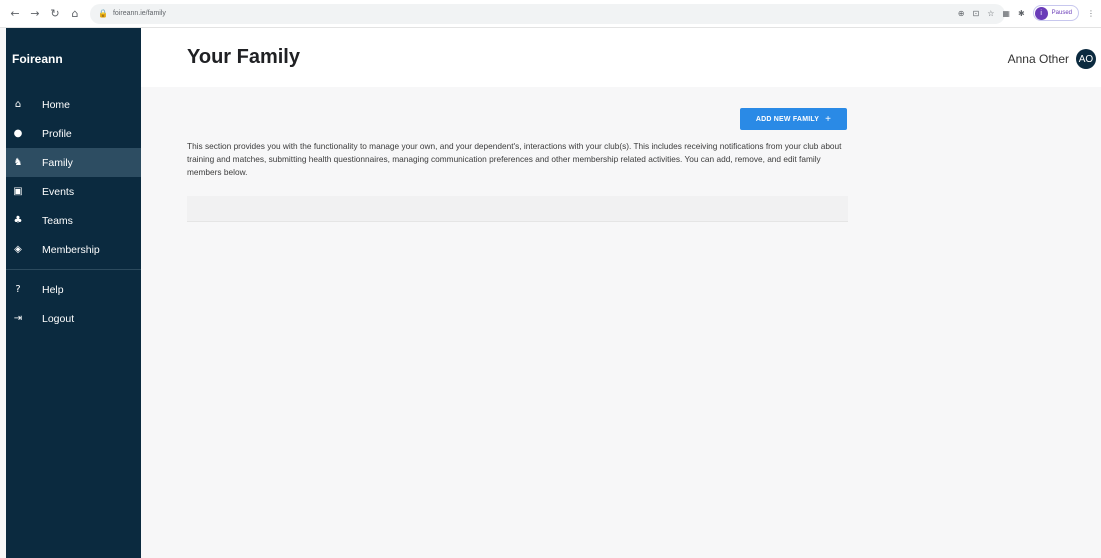  Describe the element at coordinates (73, 162) in the screenshot. I see `sidebar-item-family: ♞ Family` at that location.